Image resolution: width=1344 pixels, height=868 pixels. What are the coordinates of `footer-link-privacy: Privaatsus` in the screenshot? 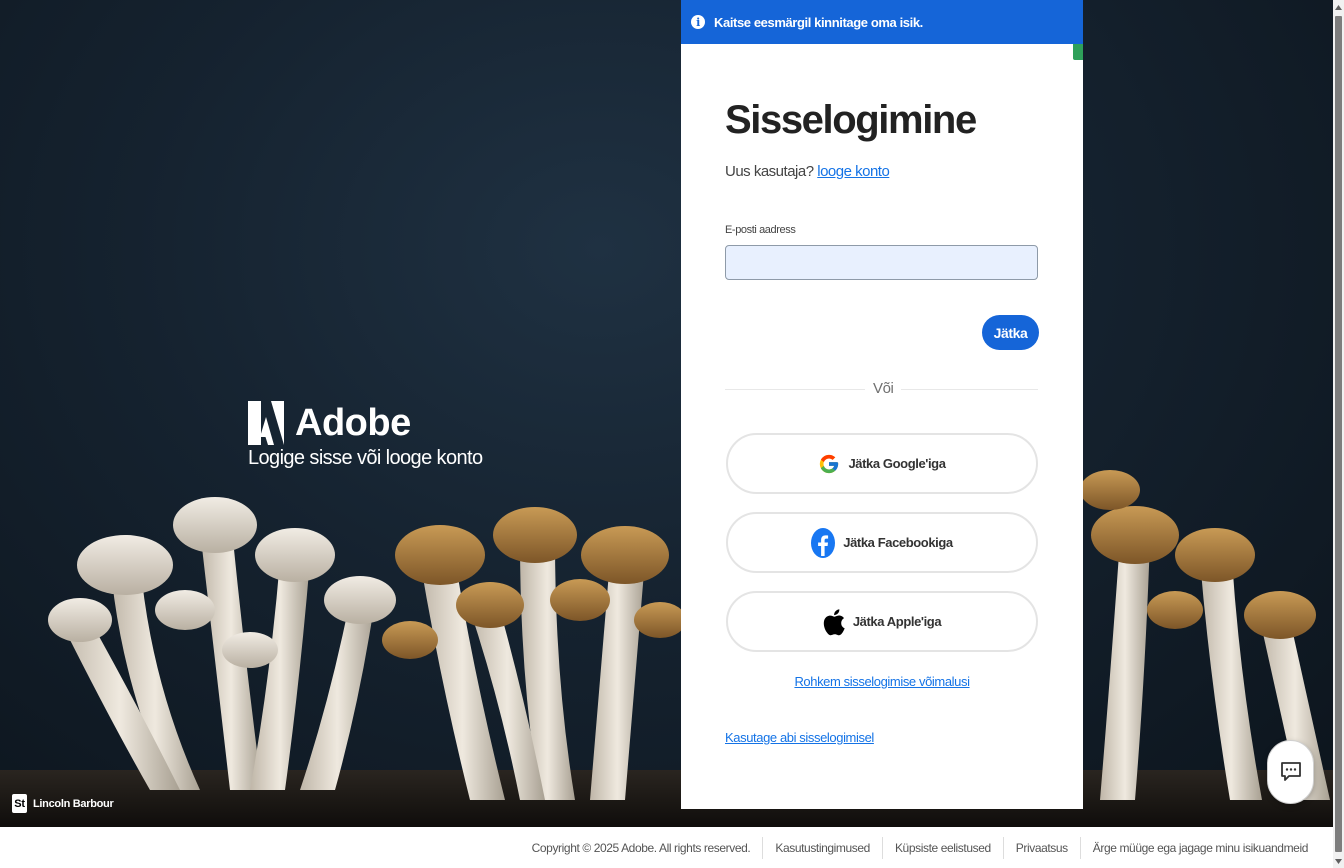 It's located at (1042, 848).